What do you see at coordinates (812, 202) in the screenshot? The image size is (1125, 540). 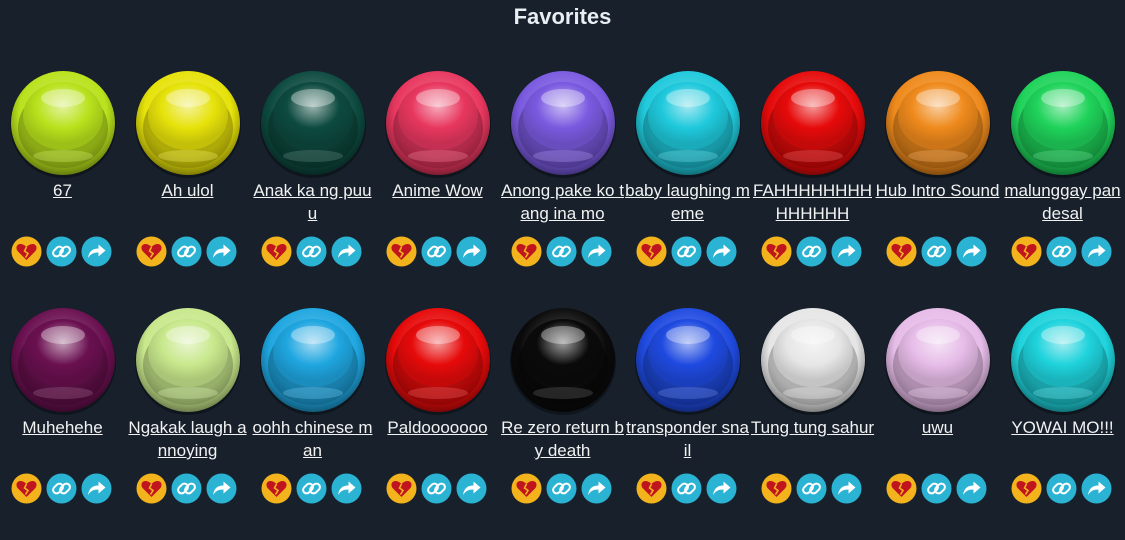 I see `sound-title-link: FAHHHHHHHHHHHHHH` at bounding box center [812, 202].